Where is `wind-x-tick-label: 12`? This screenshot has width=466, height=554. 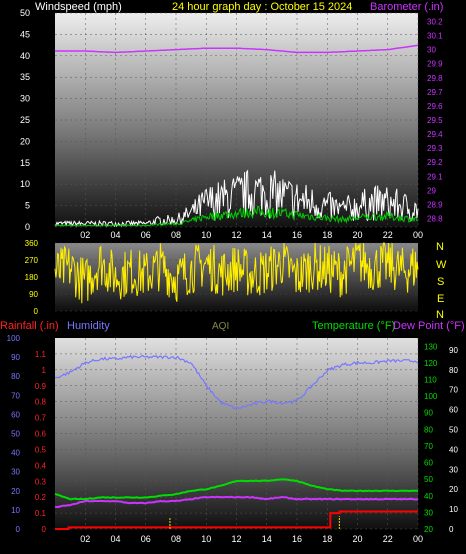 wind-x-tick-label: 12 is located at coordinates (236, 235).